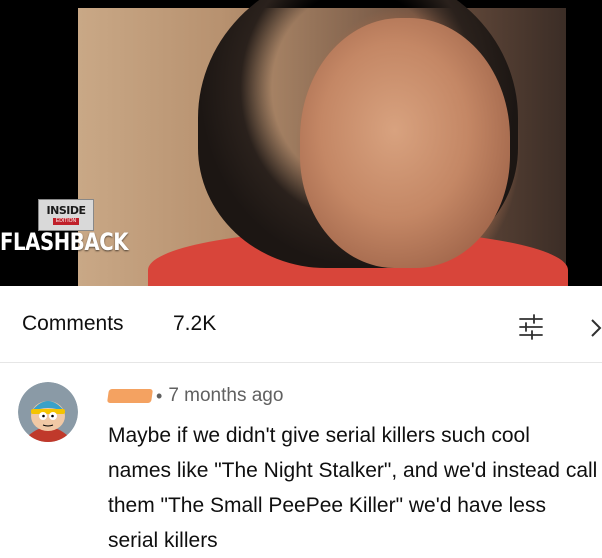  What do you see at coordinates (226, 395) in the screenshot?
I see `comment-timestamp: 7 months ago` at bounding box center [226, 395].